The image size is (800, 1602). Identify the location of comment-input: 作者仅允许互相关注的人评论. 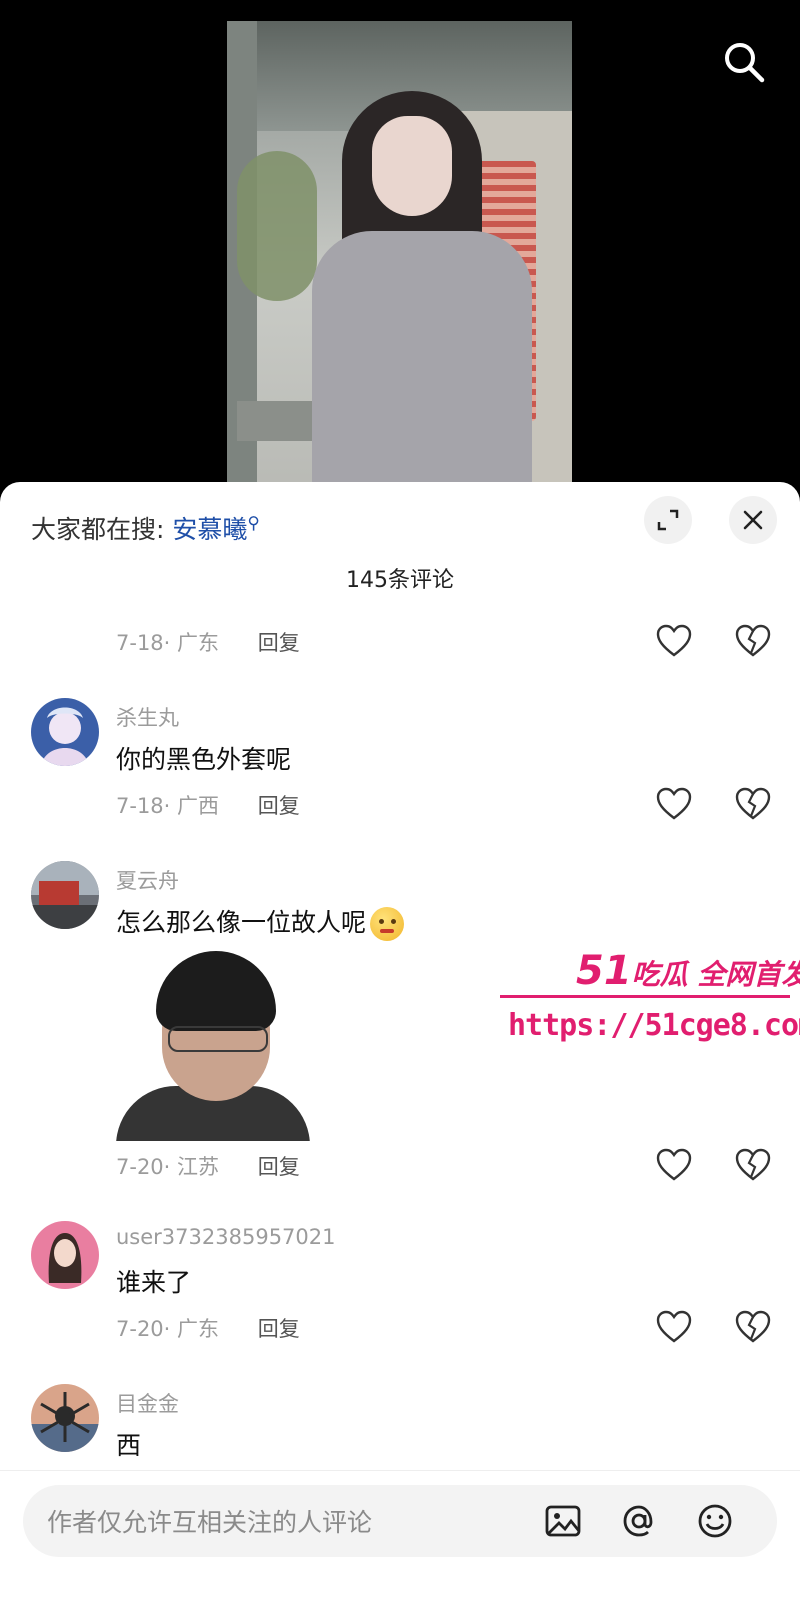
(400, 1521).